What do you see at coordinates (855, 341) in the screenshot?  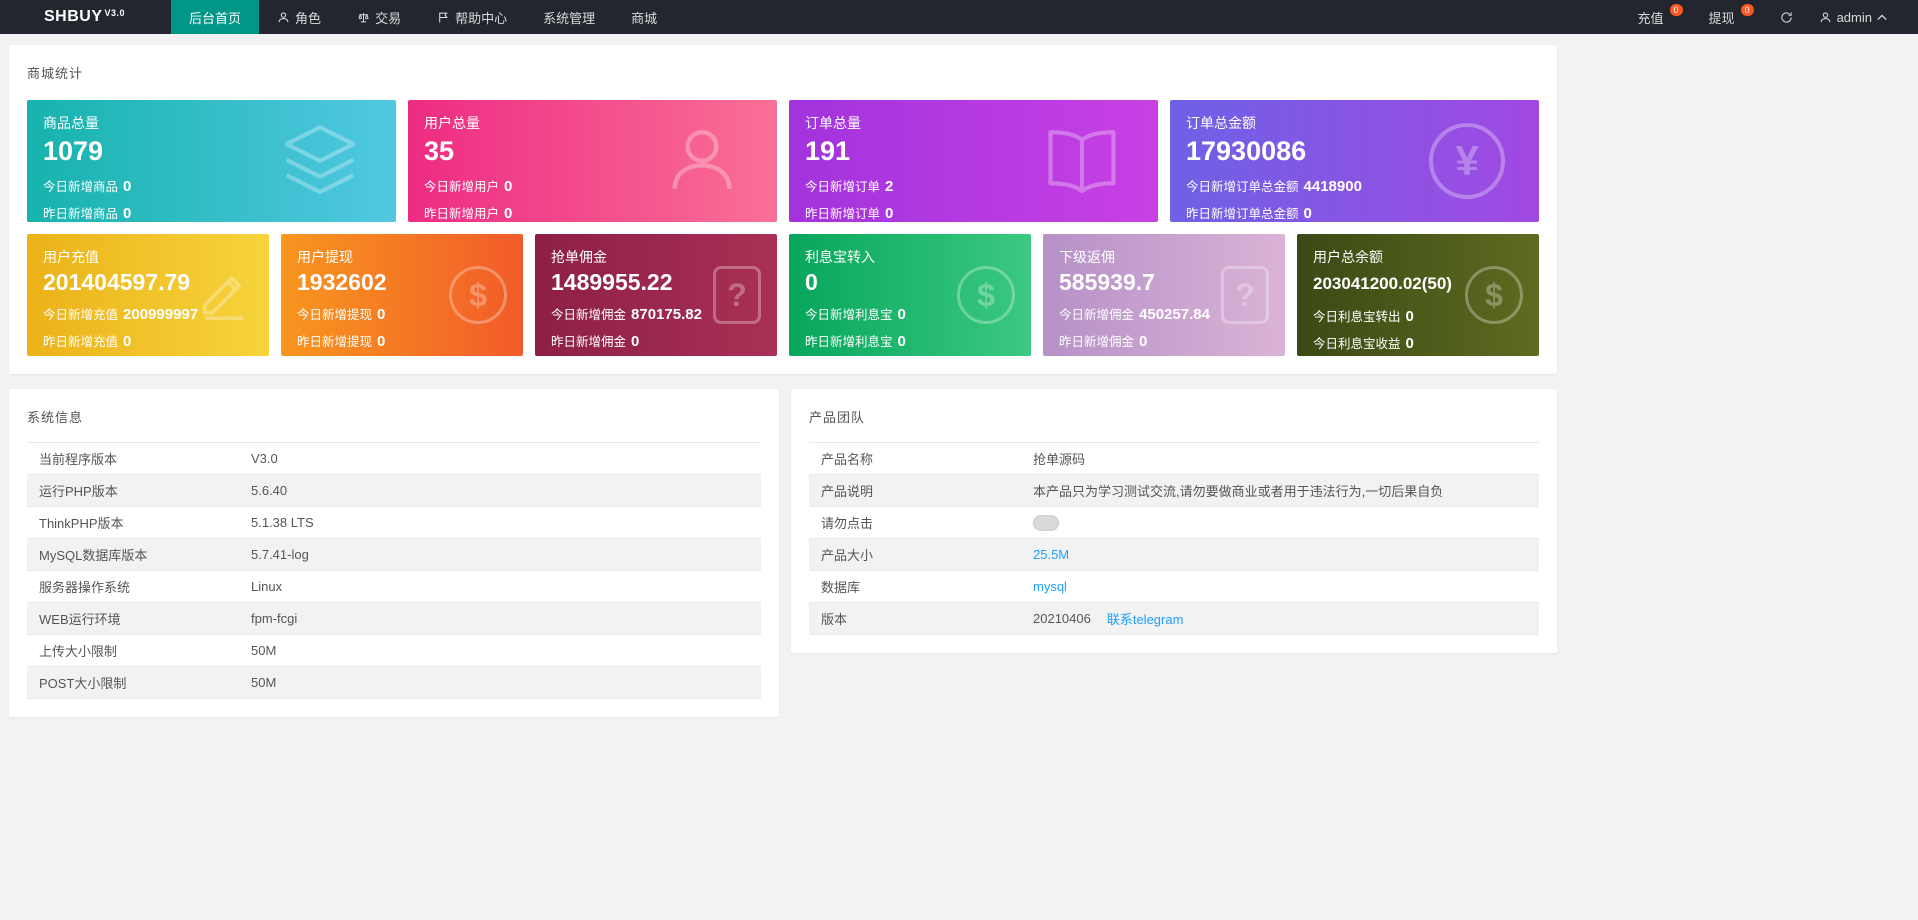 I see `stat-card-yesterday-line: 昨日新增利息宝 0` at bounding box center [855, 341].